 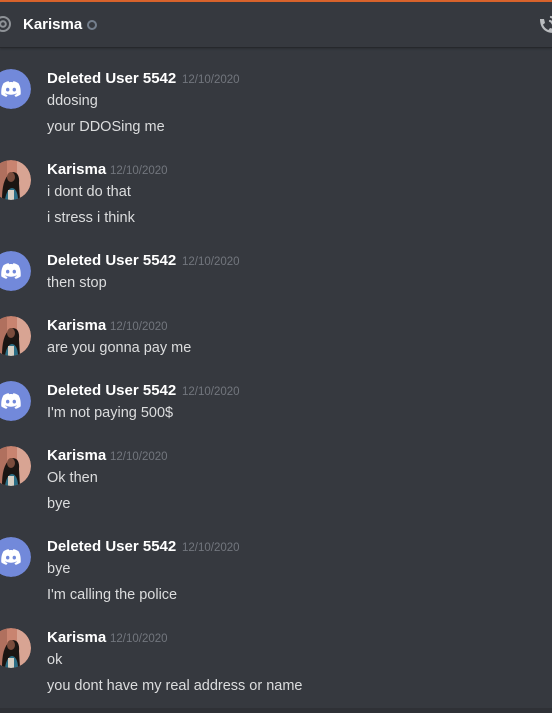 I want to click on message-group: Karisma 12/10/2020 are you gonna pay me, so click(x=276, y=340).